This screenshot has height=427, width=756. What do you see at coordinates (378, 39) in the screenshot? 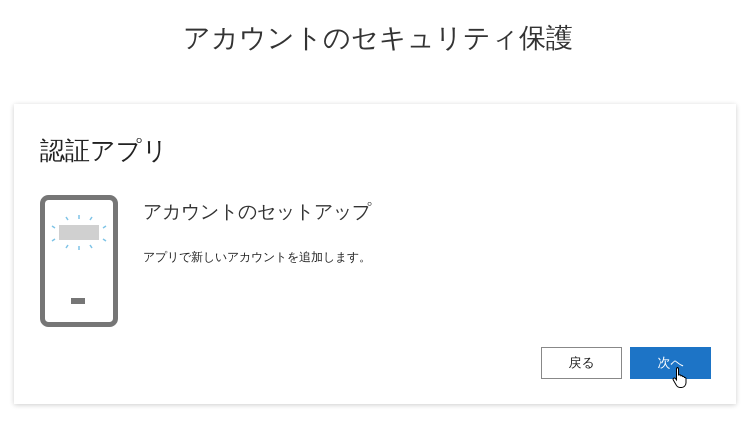
I see `page-title: アカウントのセキュリティ保護` at bounding box center [378, 39].